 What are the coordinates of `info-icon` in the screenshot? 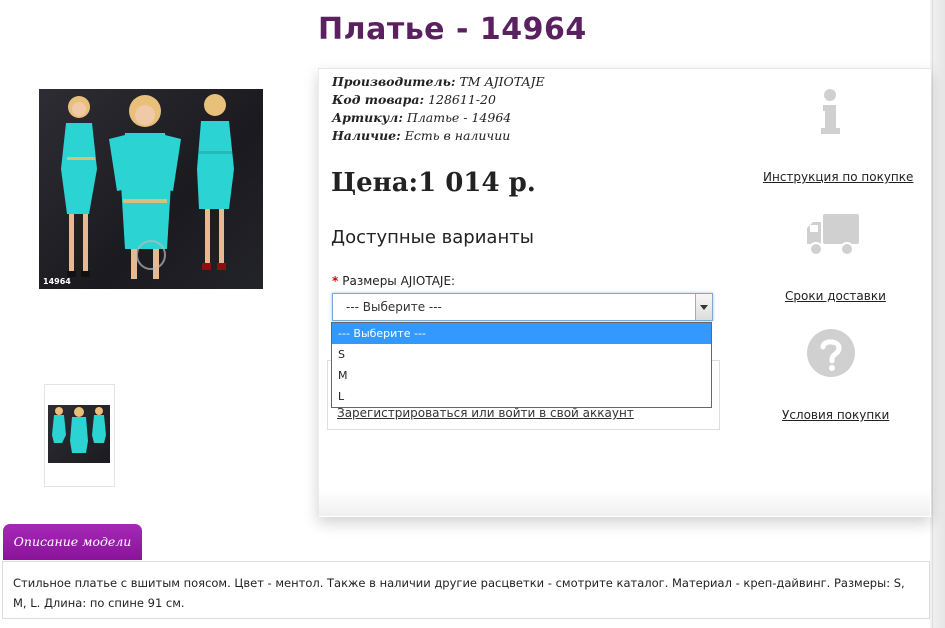 It's located at (831, 114).